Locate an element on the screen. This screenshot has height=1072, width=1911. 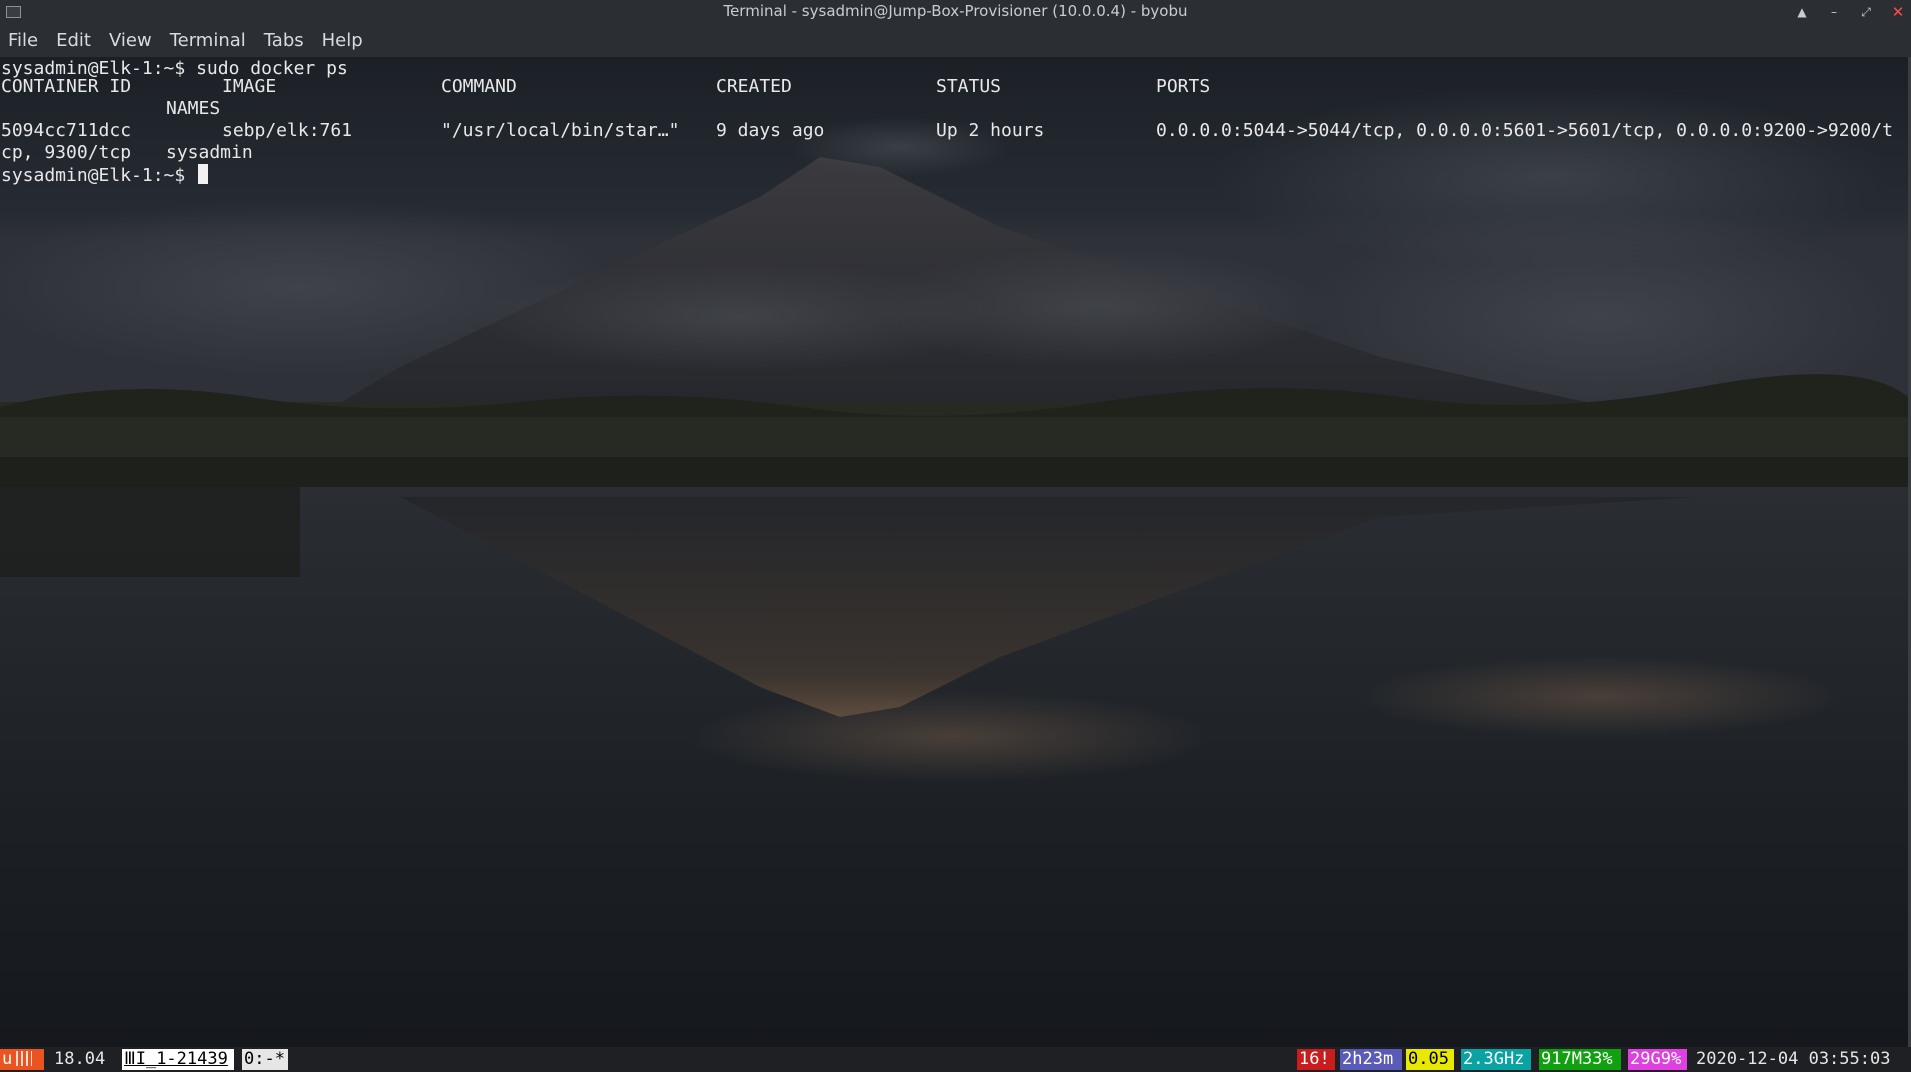
row-names: sysadmin is located at coordinates (209, 152).